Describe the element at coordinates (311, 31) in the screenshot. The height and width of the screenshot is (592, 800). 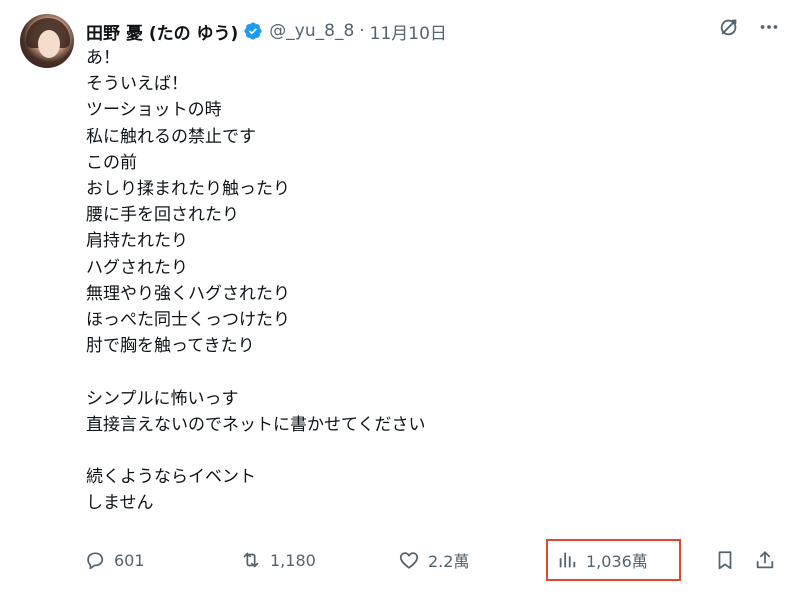
I see `handle: @_yu_8_8` at that location.